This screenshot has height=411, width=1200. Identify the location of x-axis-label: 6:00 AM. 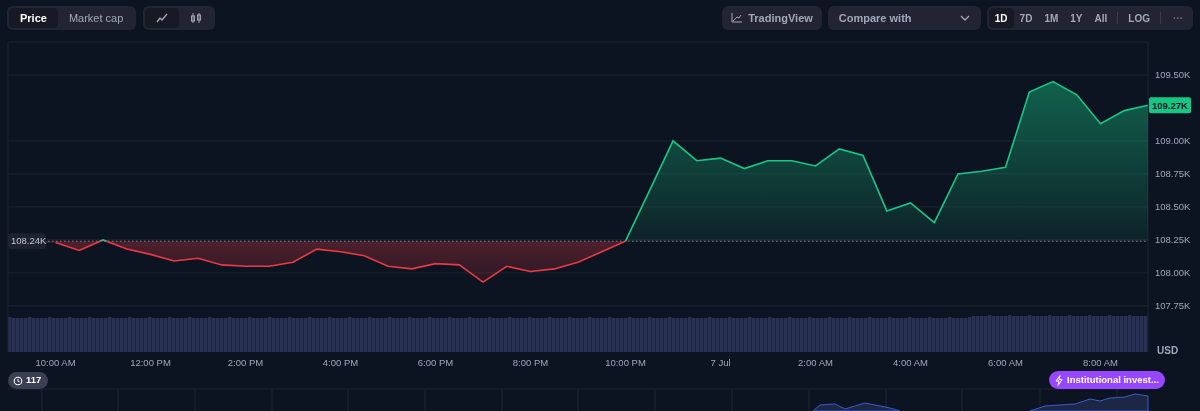
(1005, 362).